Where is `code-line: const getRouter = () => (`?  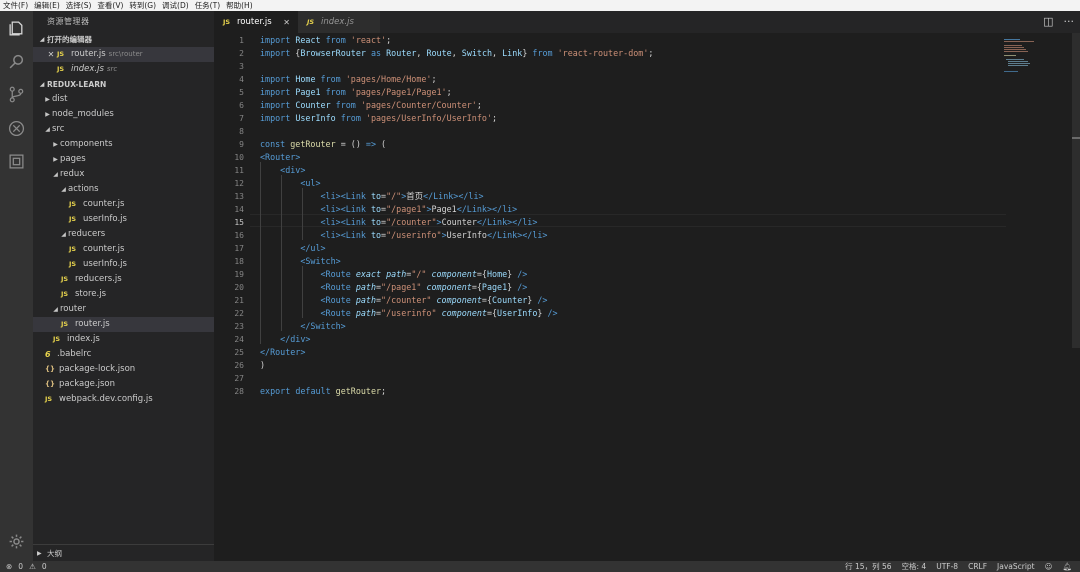
code-line: const getRouter = () => ( is located at coordinates (323, 144).